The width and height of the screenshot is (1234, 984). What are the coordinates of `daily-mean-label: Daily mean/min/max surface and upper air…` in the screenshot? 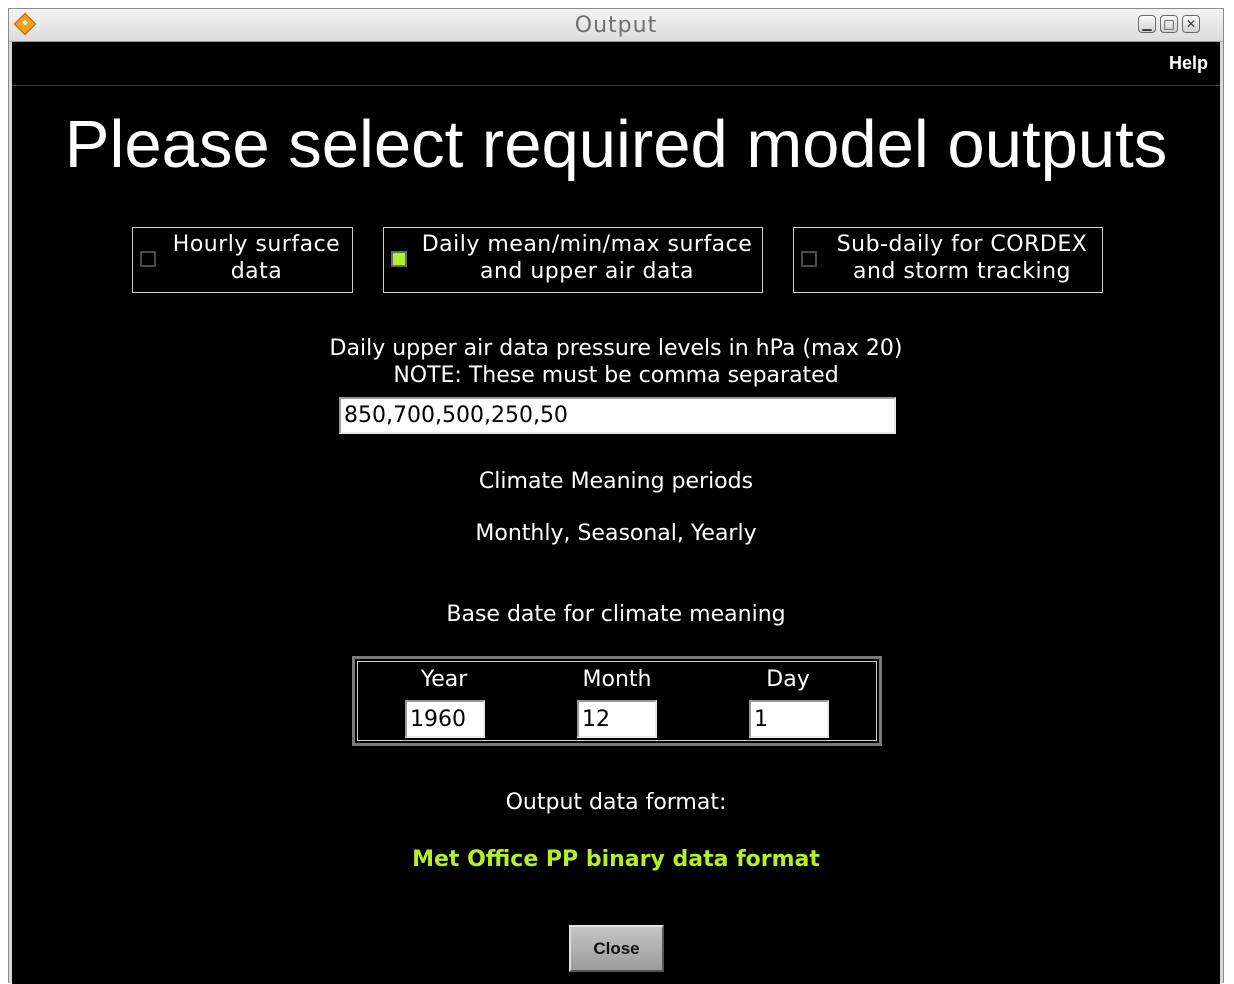 It's located at (587, 258).